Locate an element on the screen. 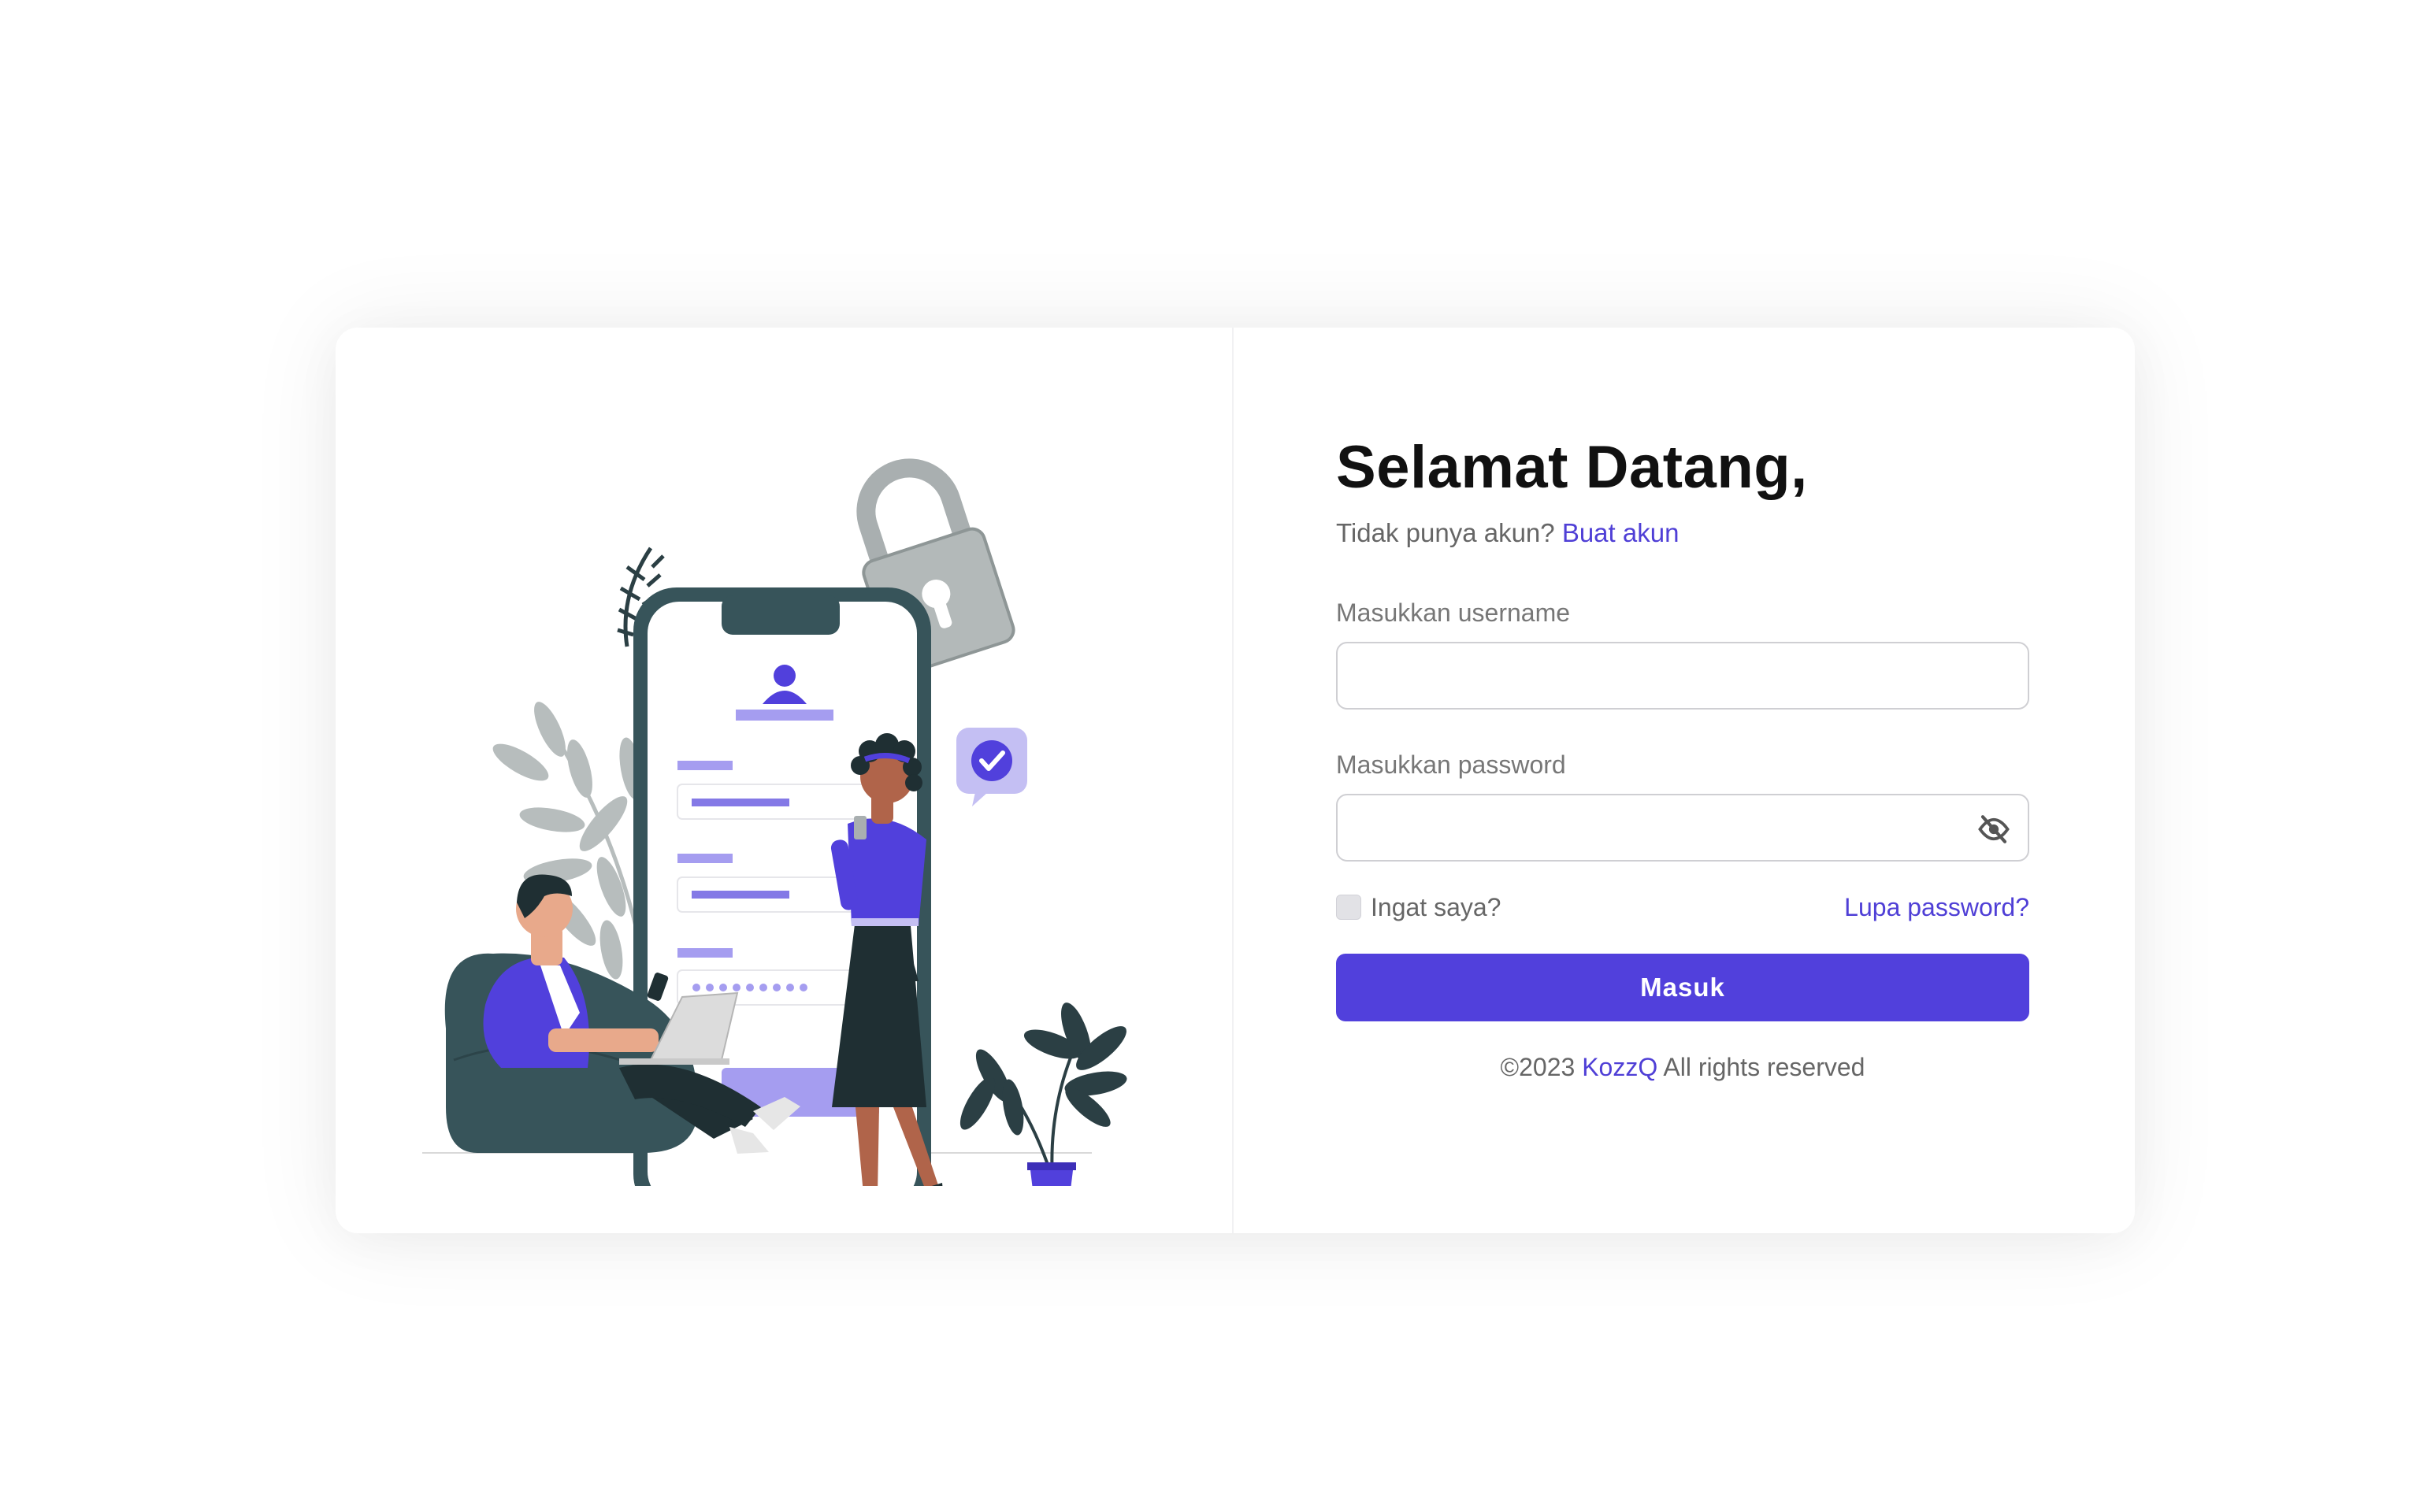  footer-brand-link: KozzQ is located at coordinates (1619, 1067).